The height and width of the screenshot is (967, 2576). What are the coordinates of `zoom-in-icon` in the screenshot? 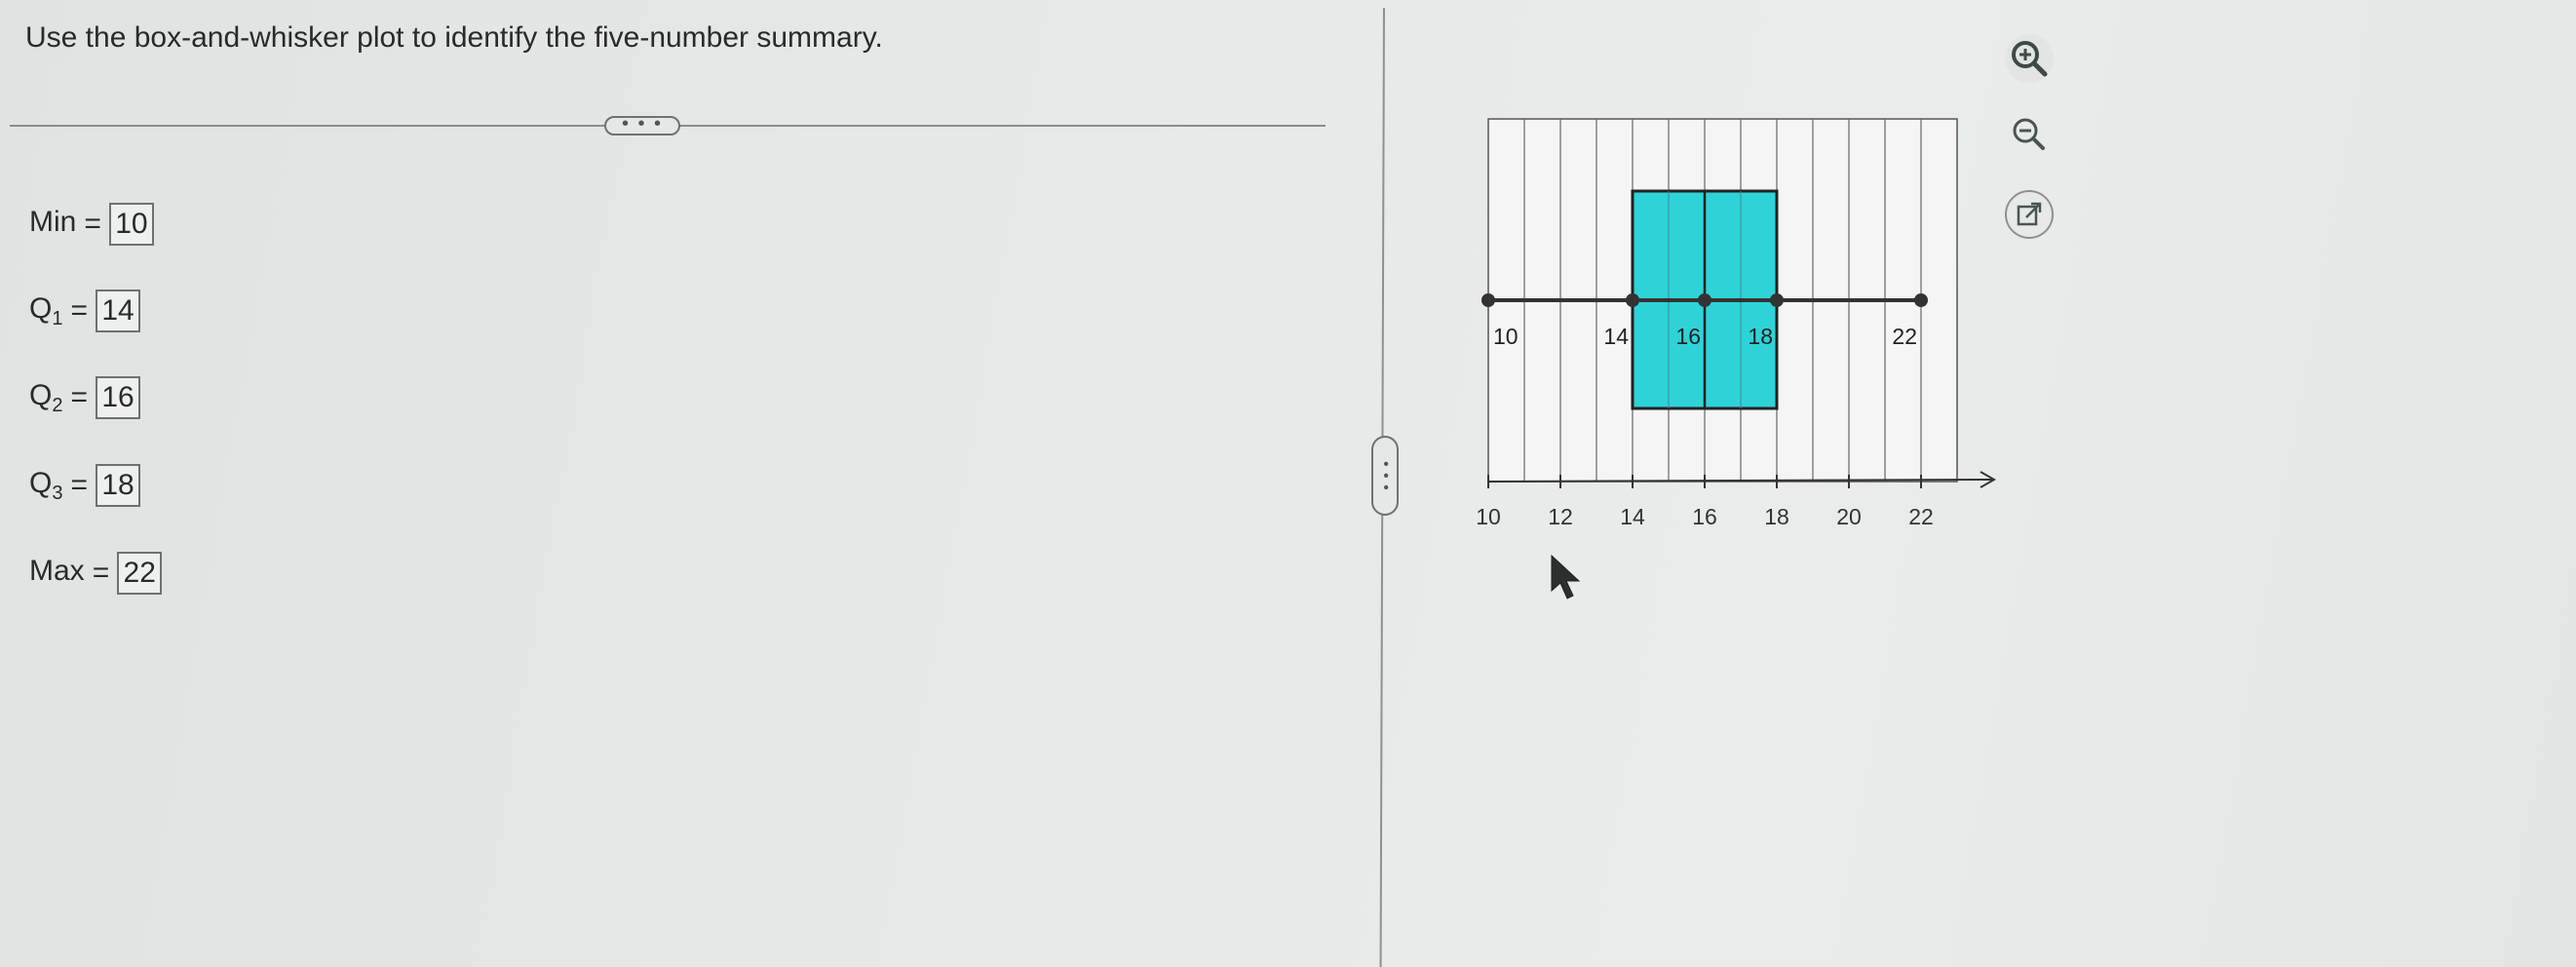 It's located at (2030, 59).